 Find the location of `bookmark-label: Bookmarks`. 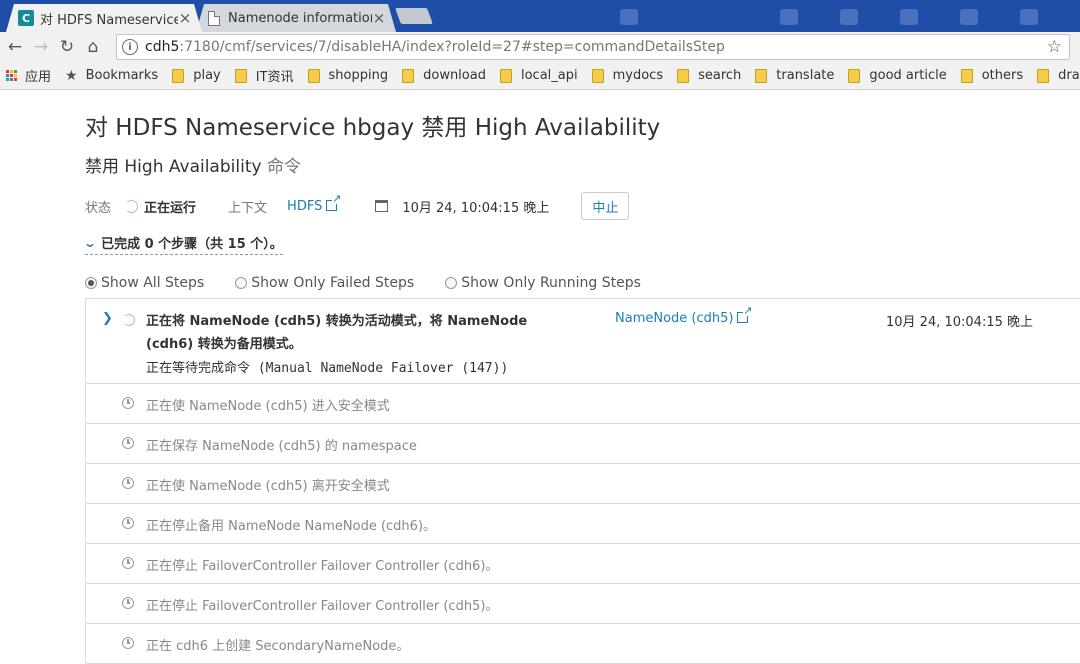

bookmark-label: Bookmarks is located at coordinates (122, 75).